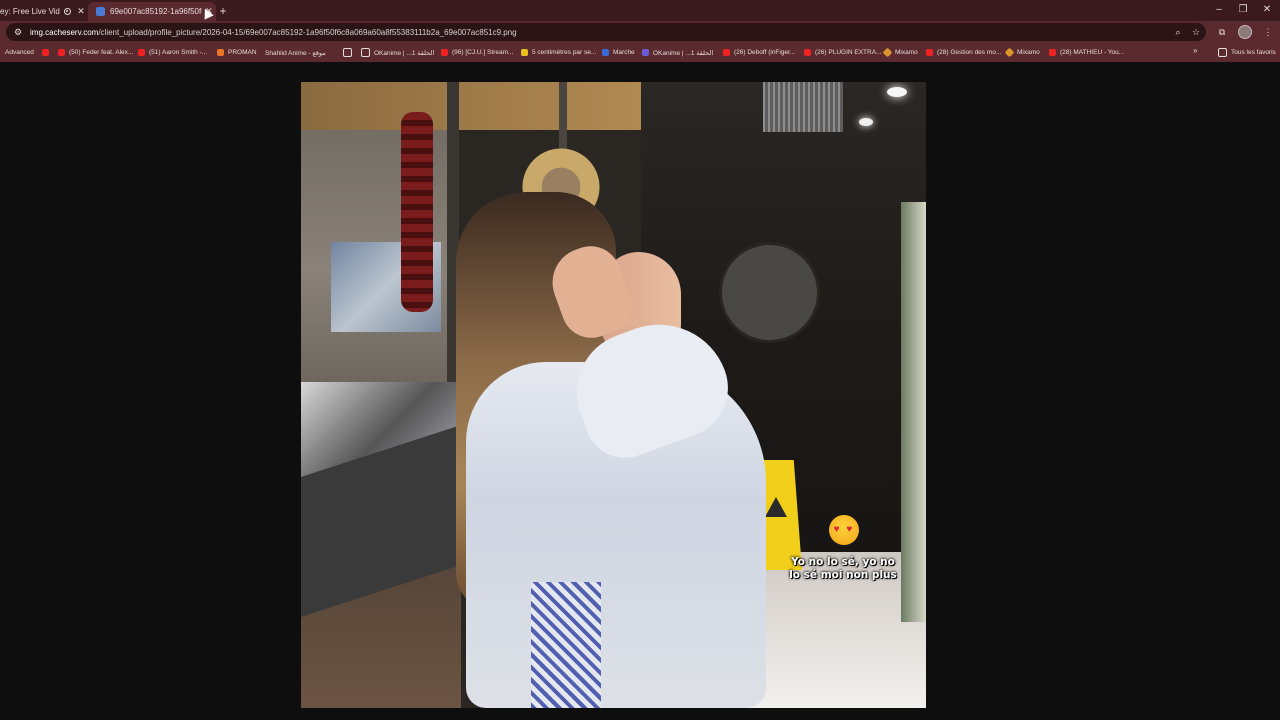 The height and width of the screenshot is (720, 1280). I want to click on bookmark-star-icon: ☆, so click(1196, 32).